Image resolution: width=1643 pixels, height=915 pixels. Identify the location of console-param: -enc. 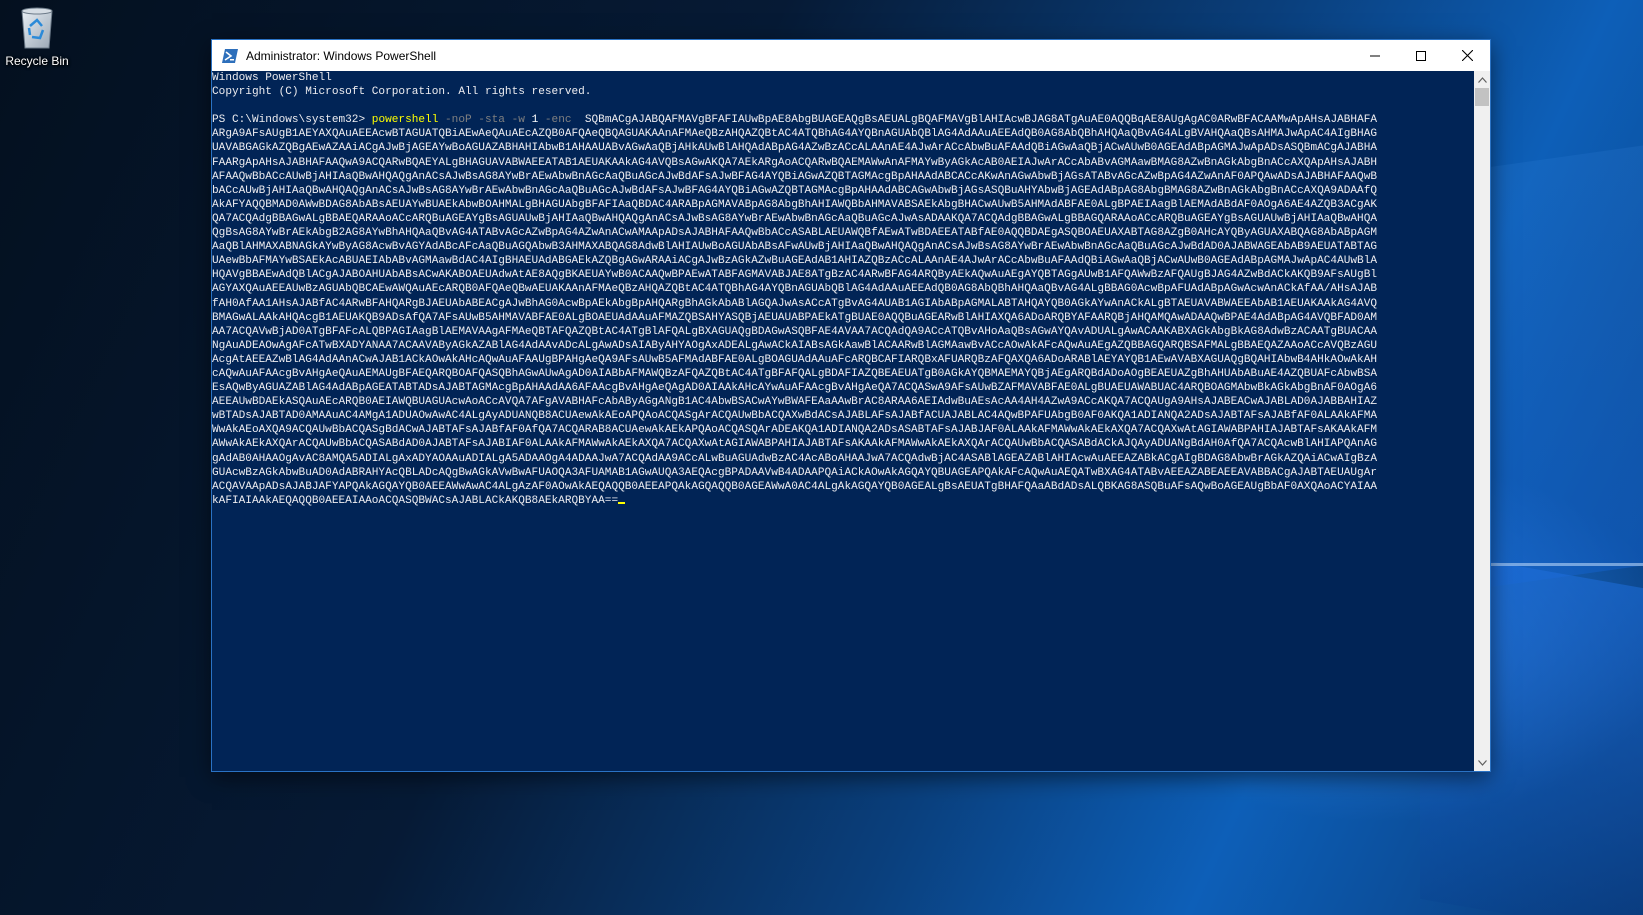
(561, 120).